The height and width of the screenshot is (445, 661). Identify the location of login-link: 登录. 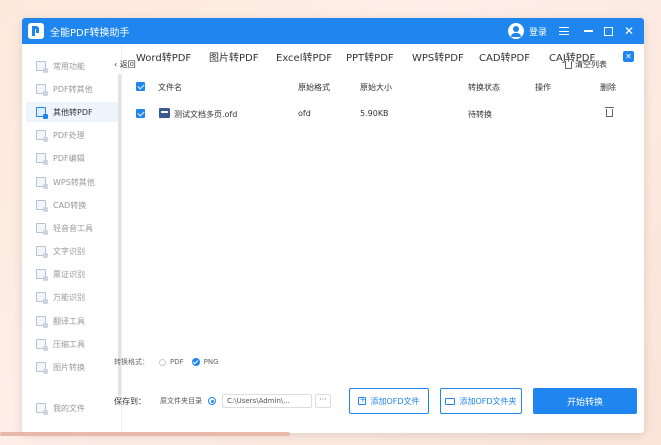
(538, 31).